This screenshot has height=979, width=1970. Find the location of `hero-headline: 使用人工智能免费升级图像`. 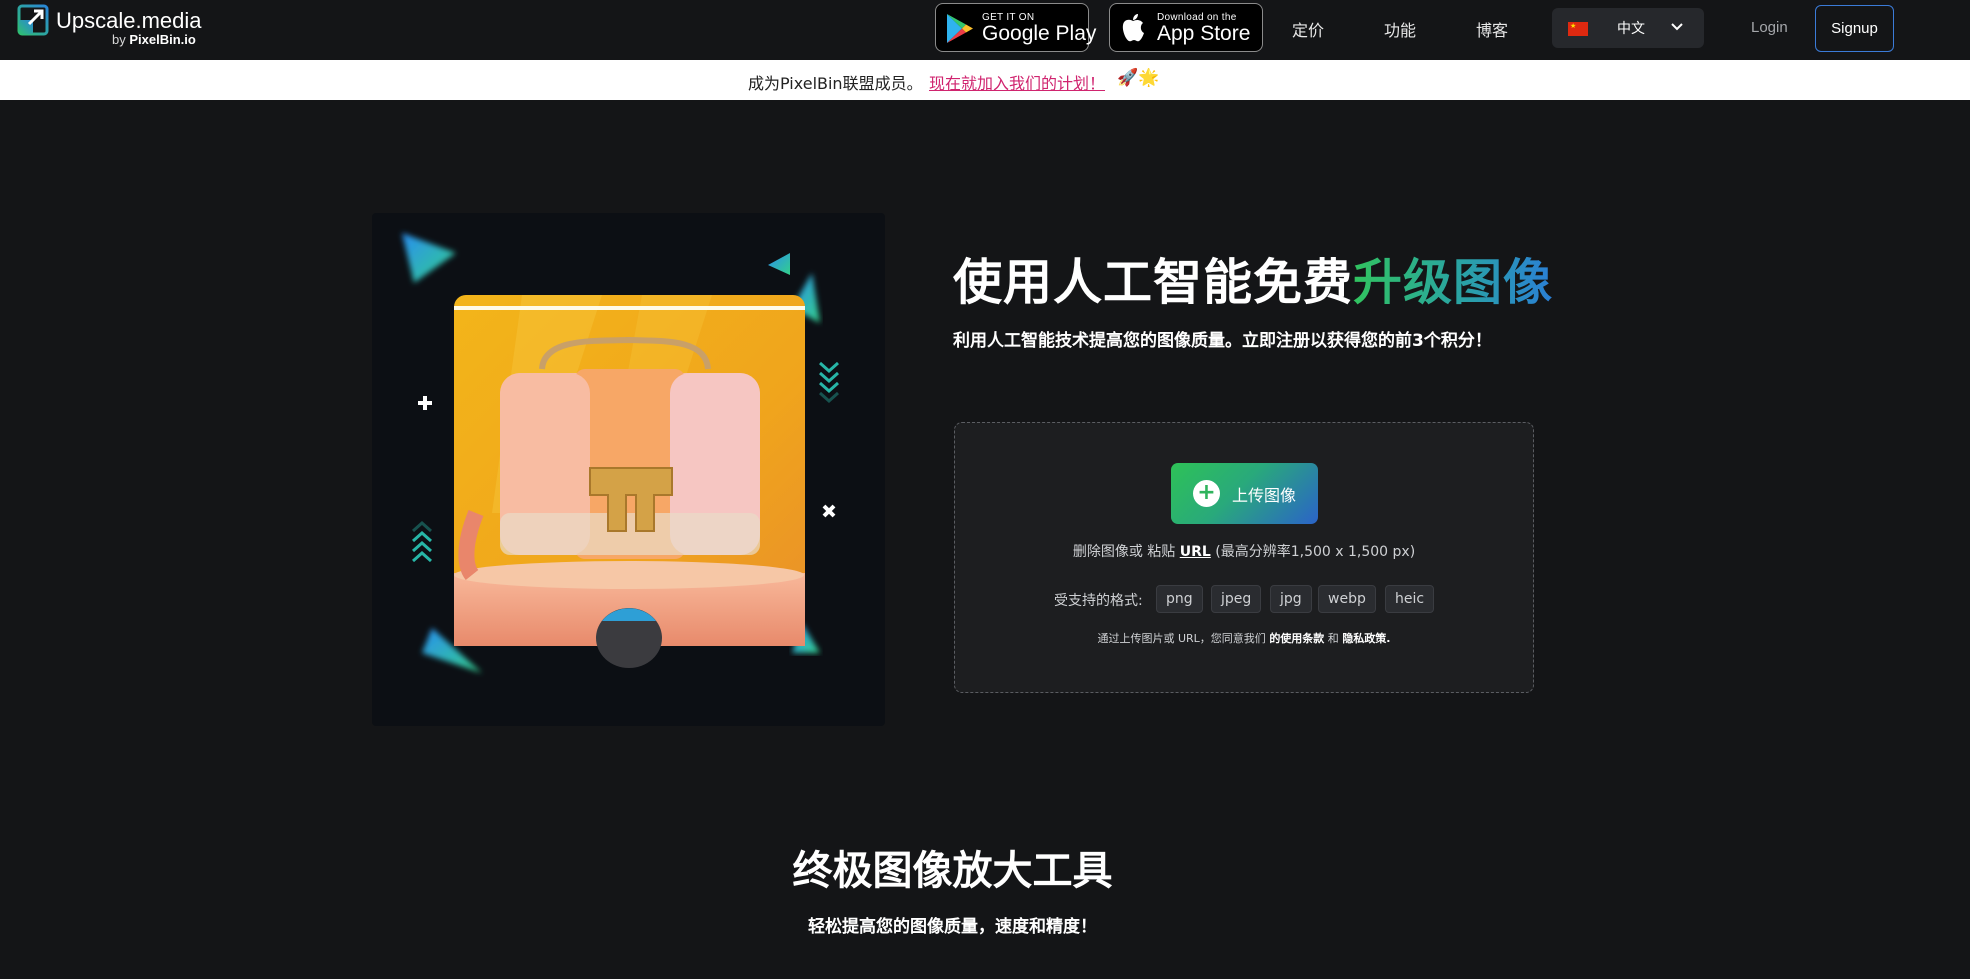

hero-headline: 使用人工智能免费升级图像 is located at coordinates (1253, 278).